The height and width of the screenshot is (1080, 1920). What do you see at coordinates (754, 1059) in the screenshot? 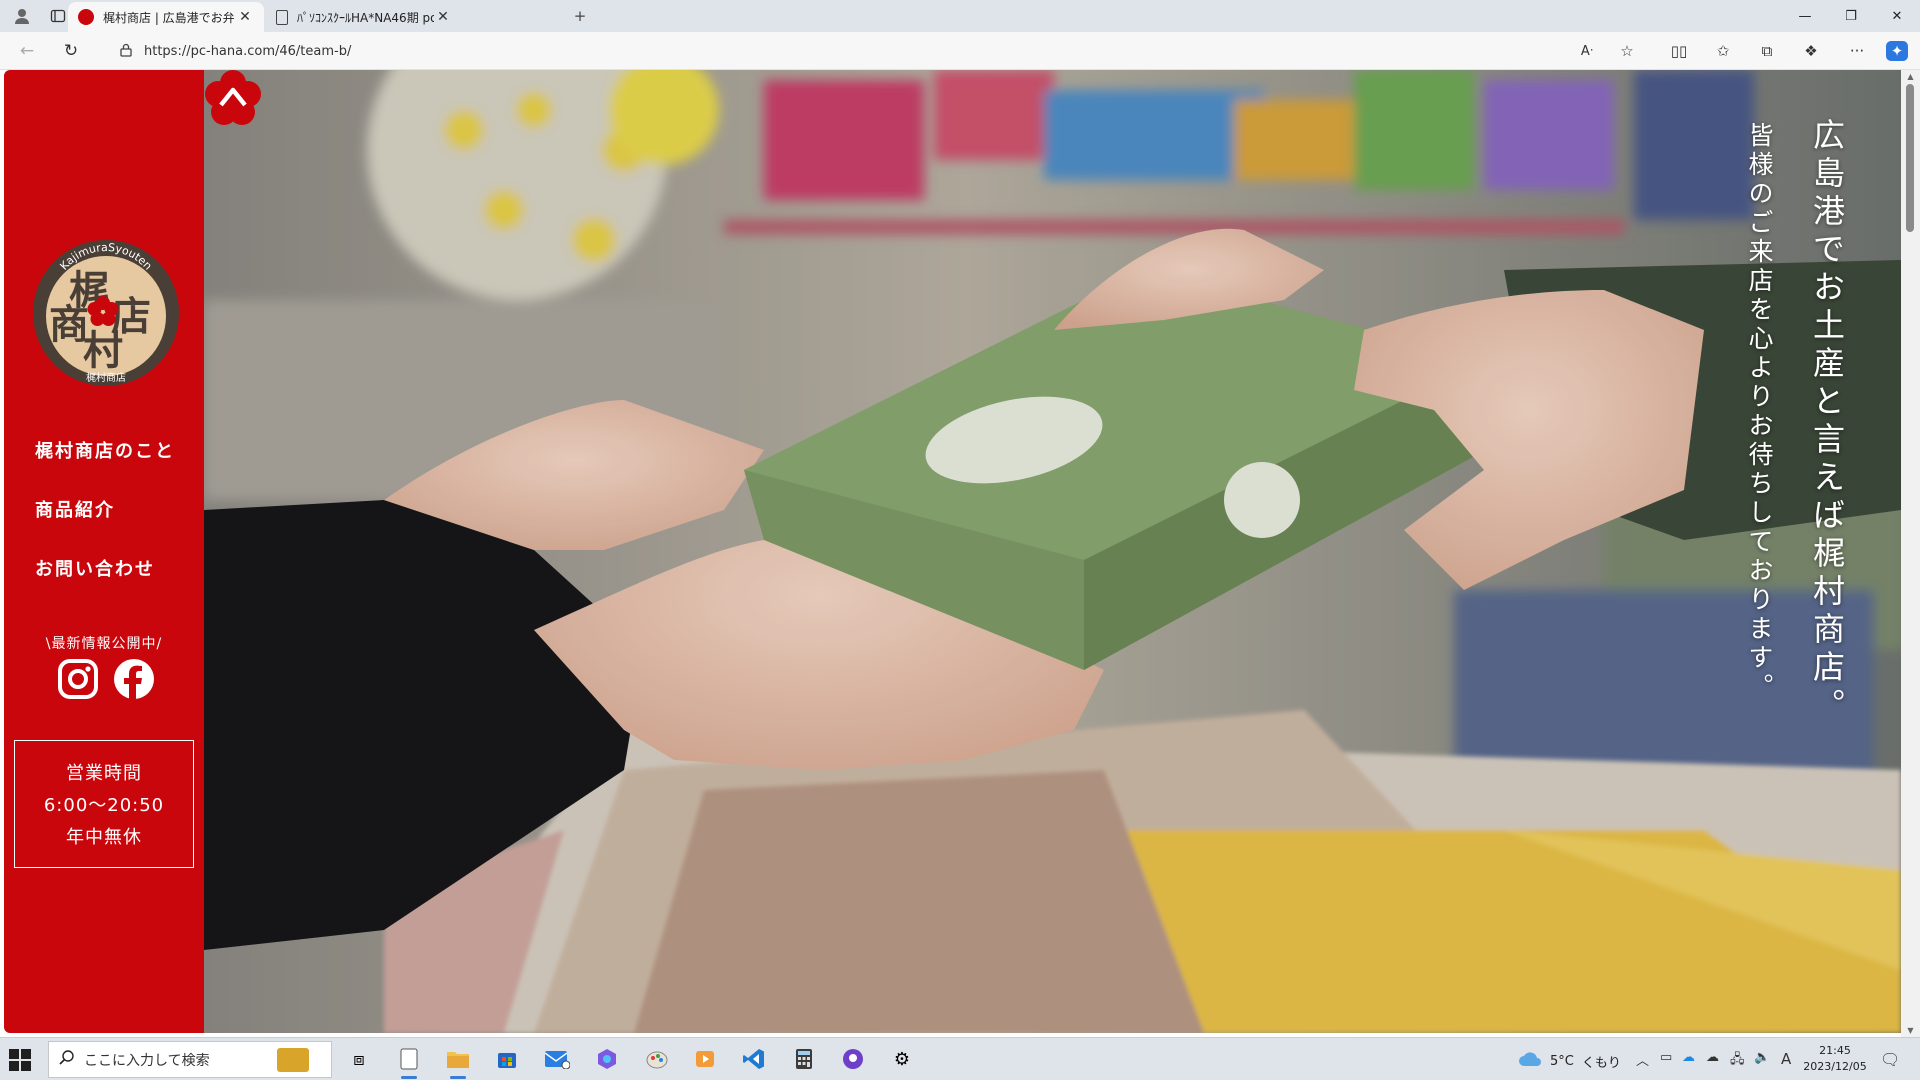
I see `vscode-icon` at bounding box center [754, 1059].